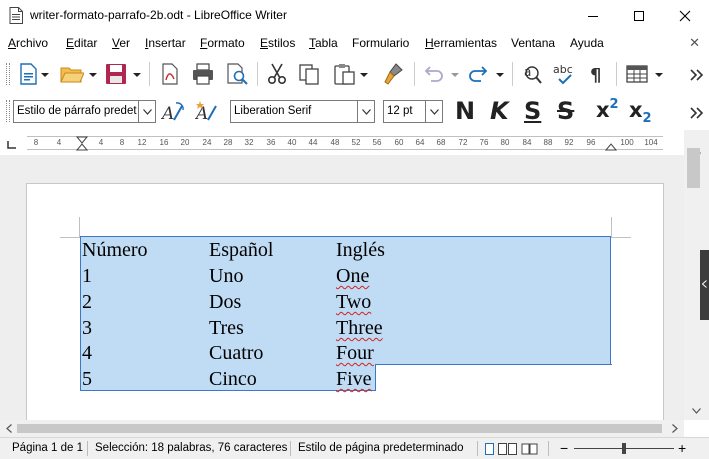 The height and width of the screenshot is (459, 709). What do you see at coordinates (611, 143) in the screenshot?
I see `right-indent-marker-icon` at bounding box center [611, 143].